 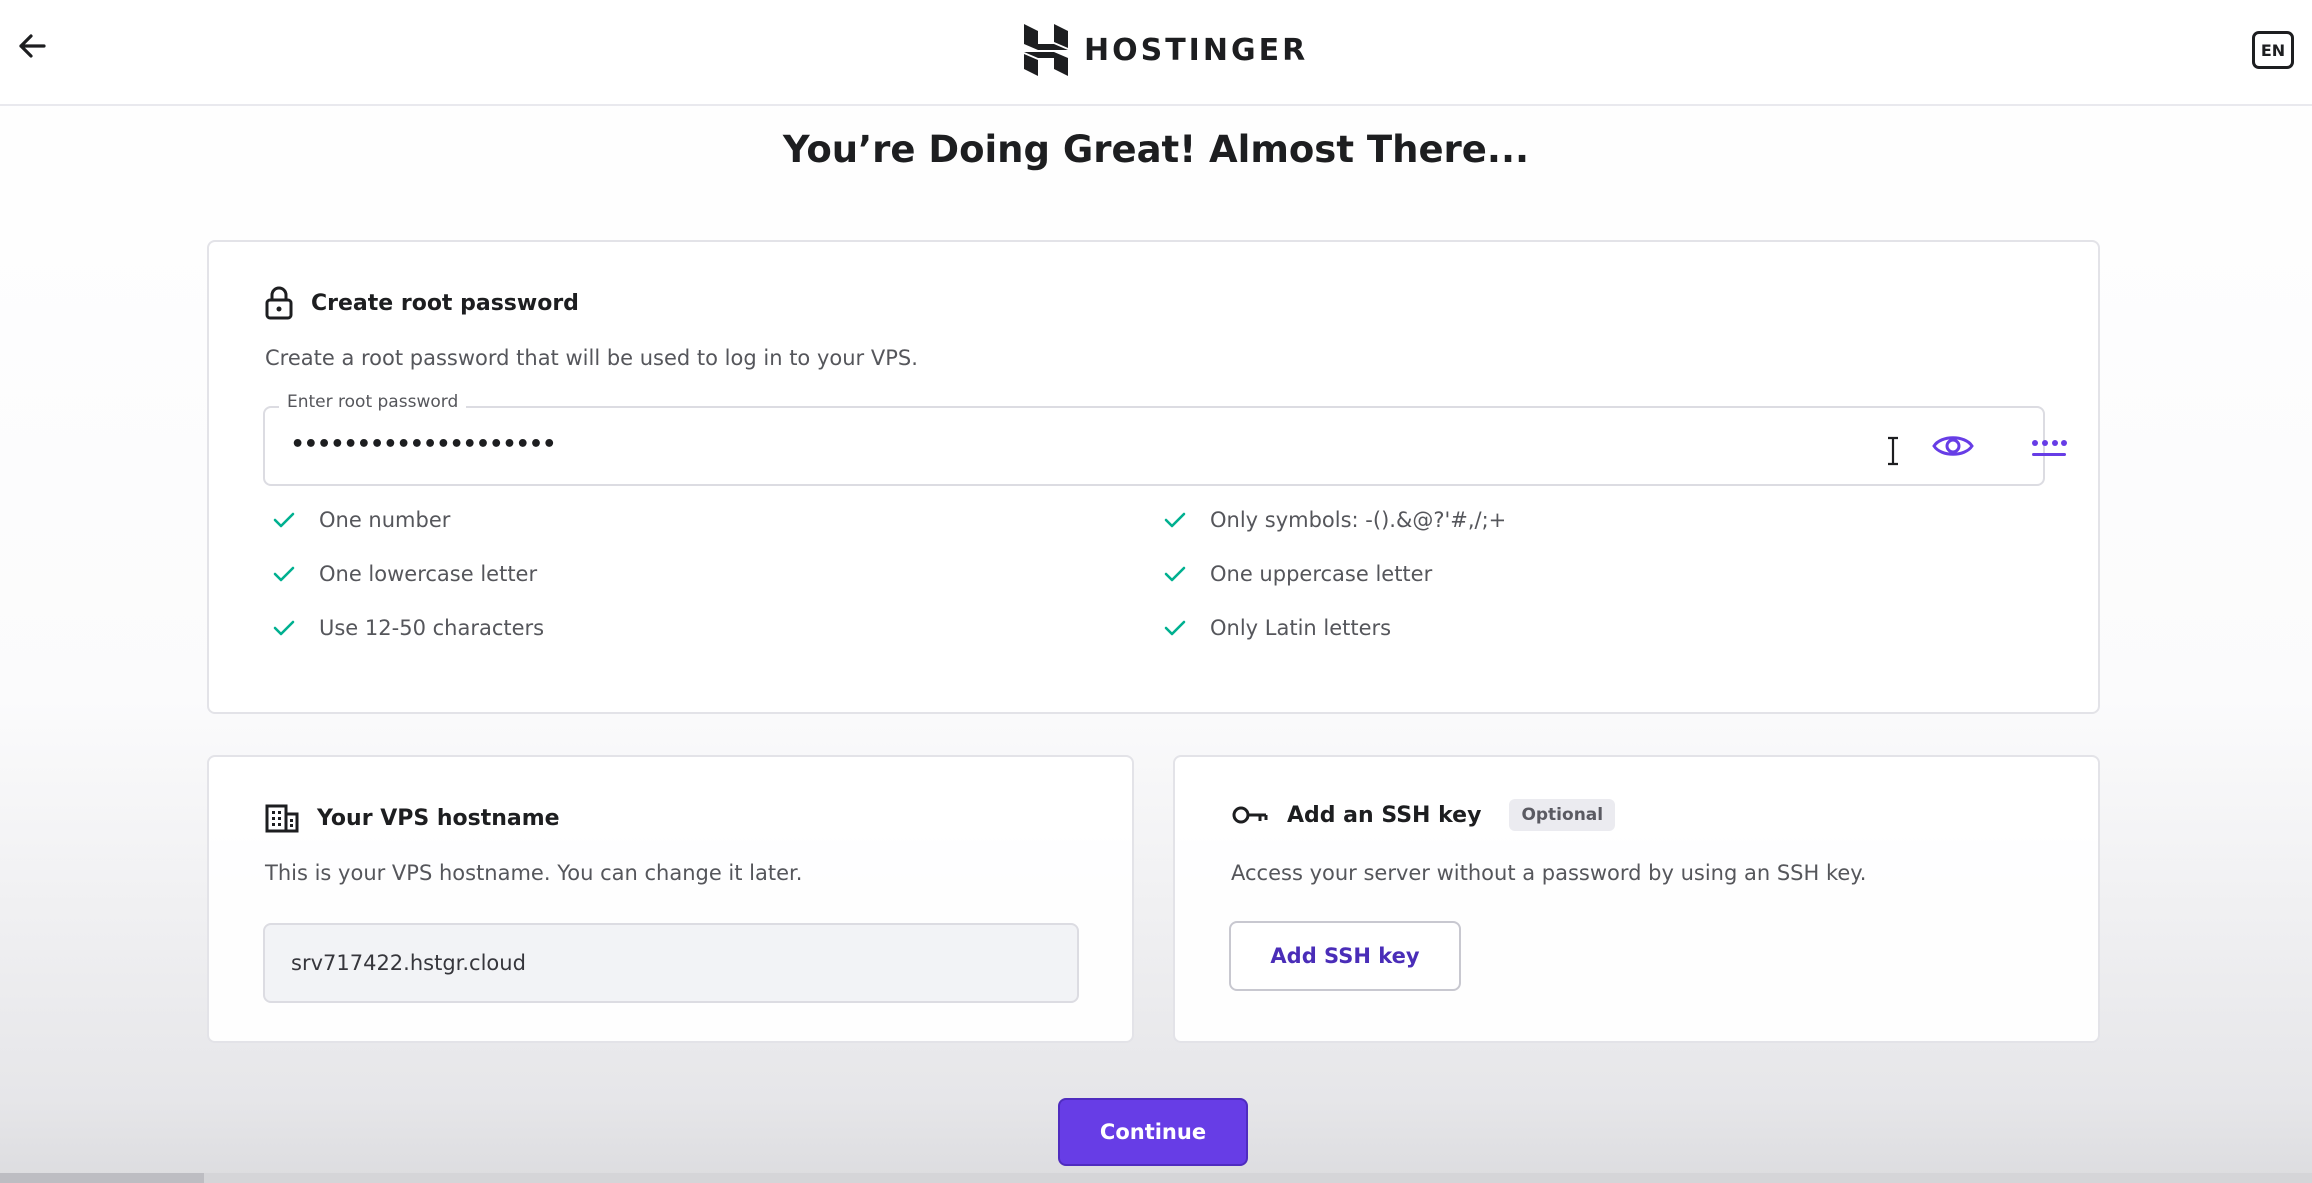 I want to click on key-icon, so click(x=1250, y=815).